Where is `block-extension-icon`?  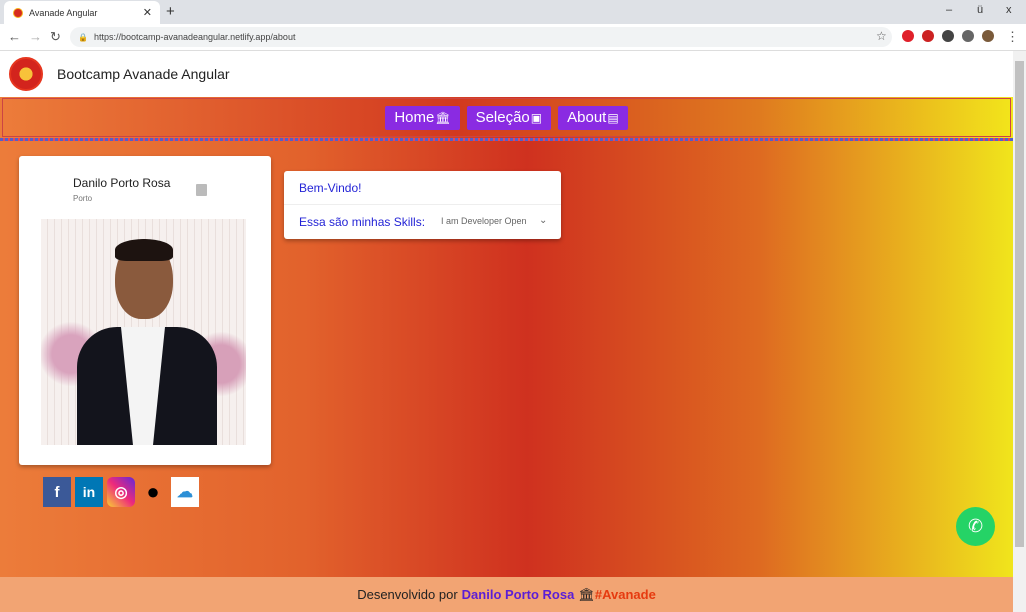 block-extension-icon is located at coordinates (928, 36).